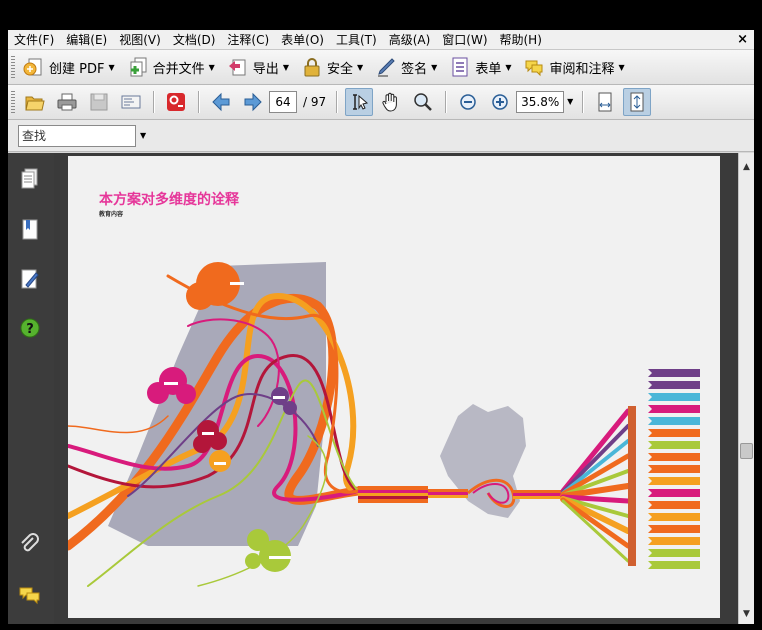 The height and width of the screenshot is (630, 762). What do you see at coordinates (31, 388) in the screenshot?
I see `navigation-pane: ?` at bounding box center [31, 388].